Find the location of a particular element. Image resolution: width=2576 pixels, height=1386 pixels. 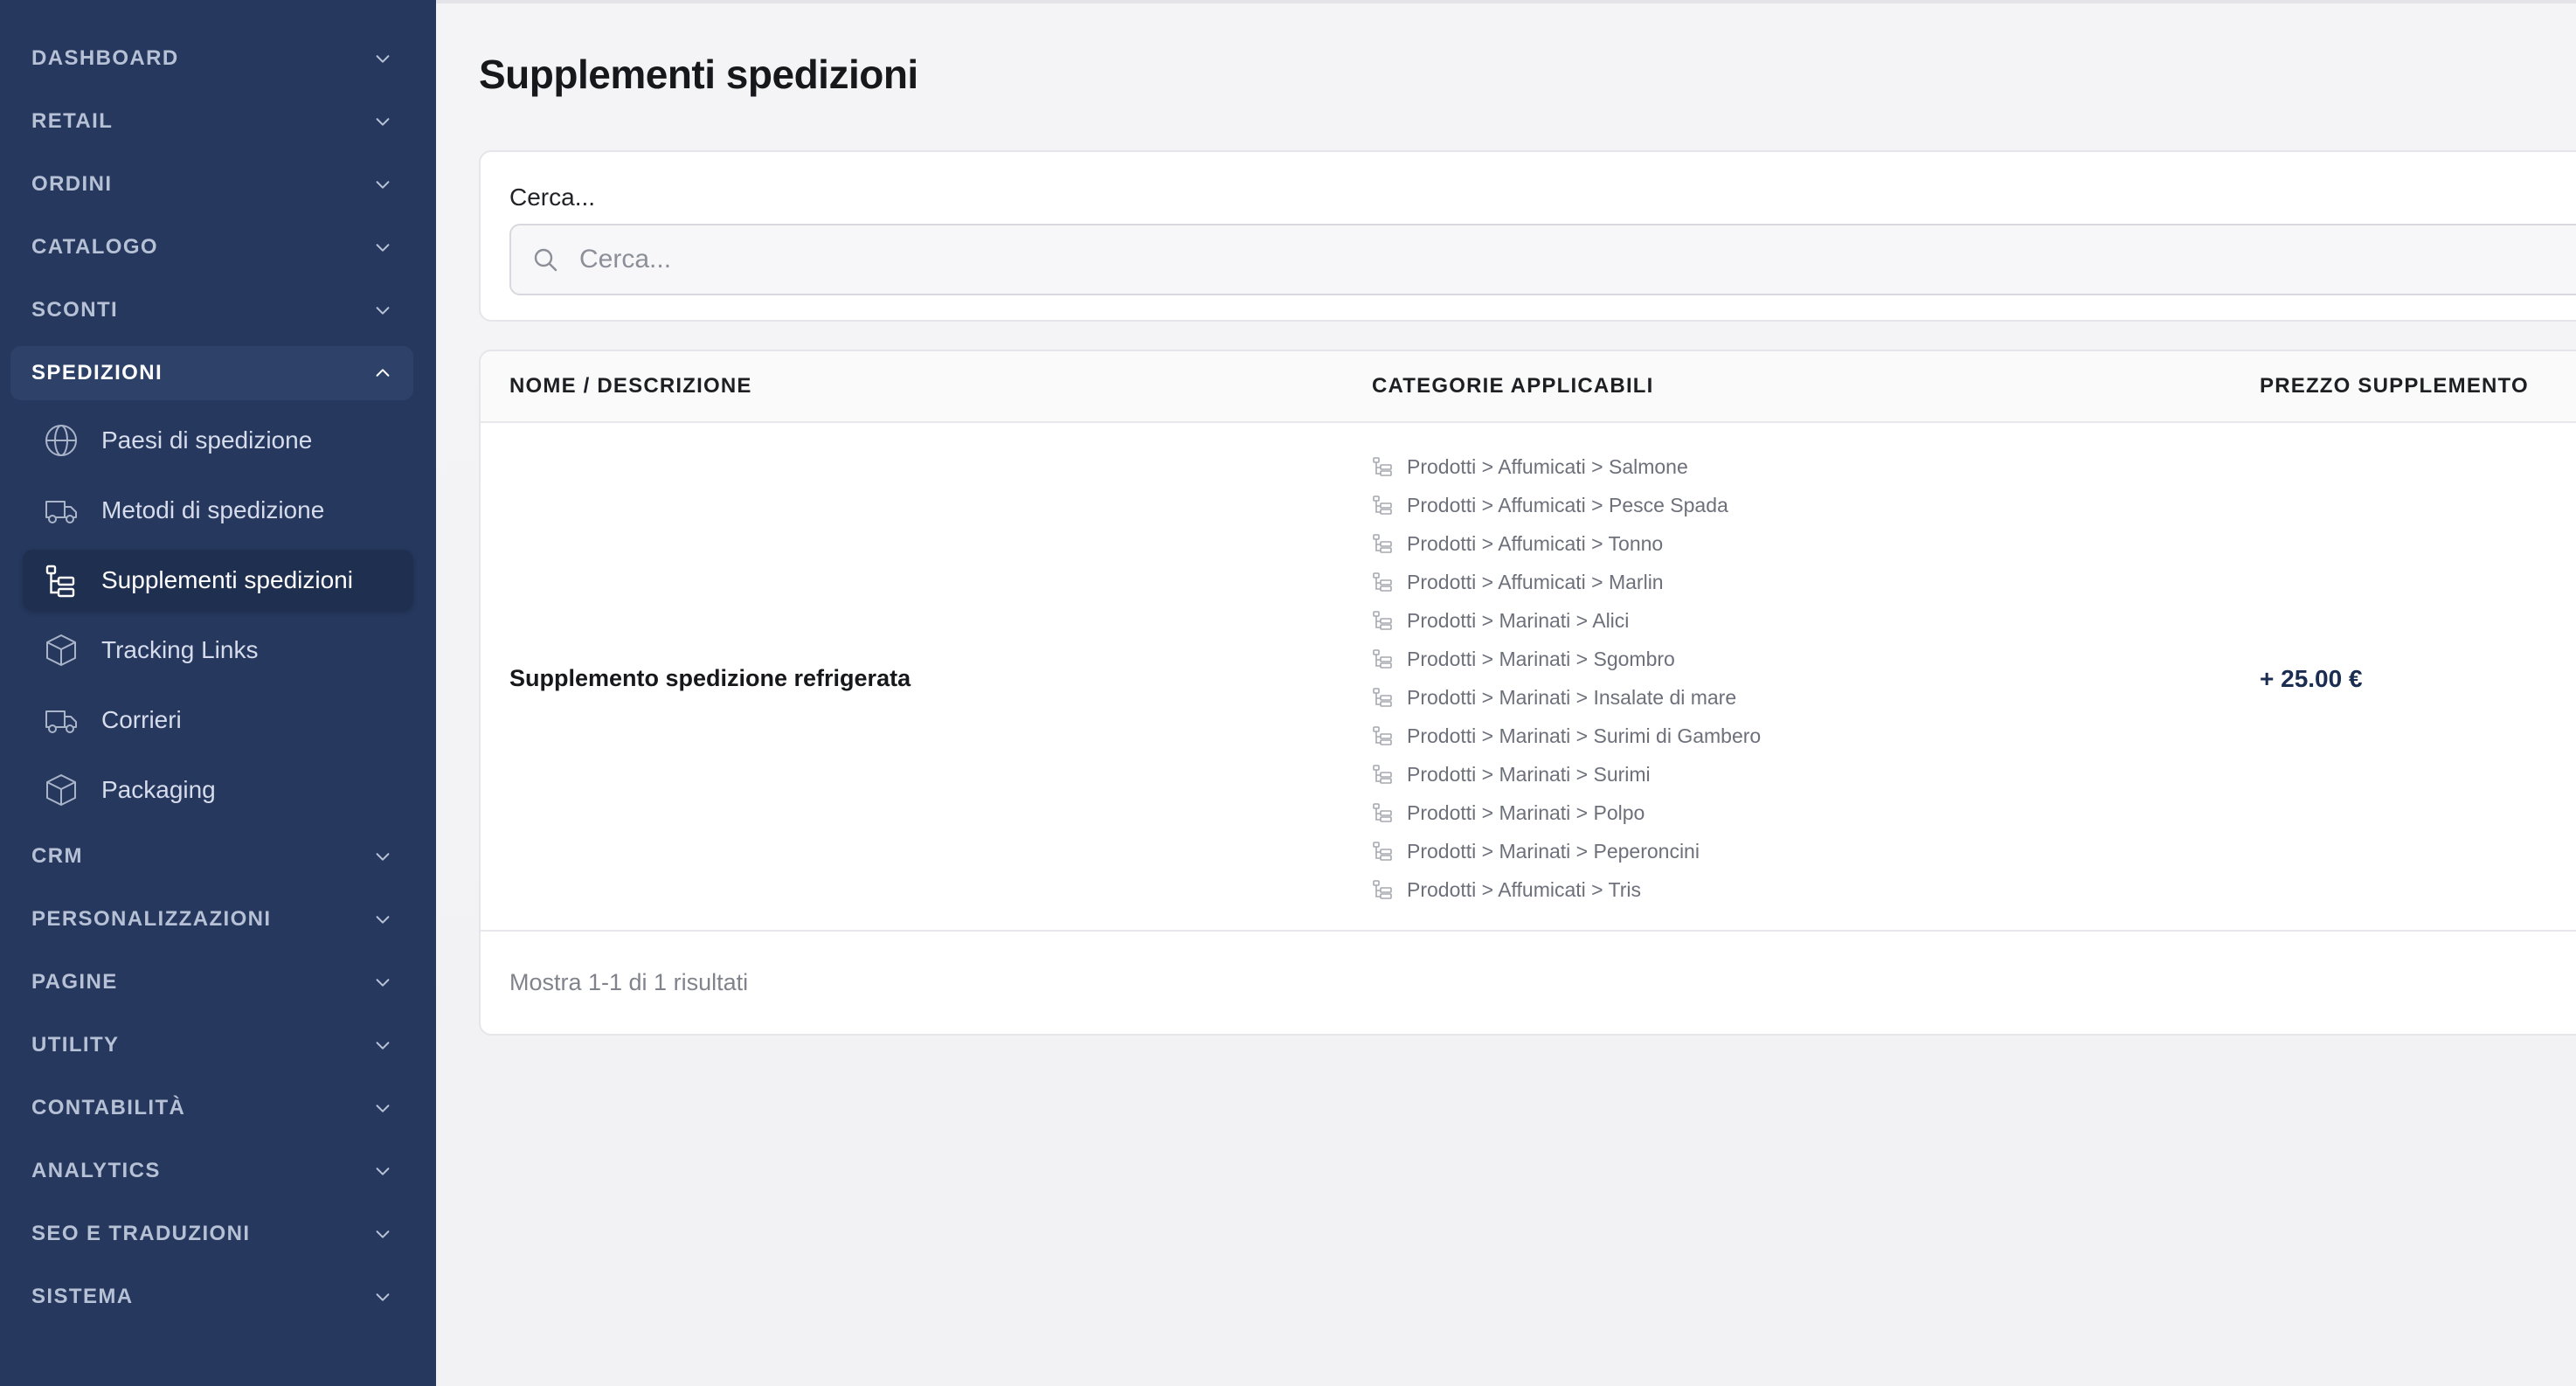

nav-group-ordini: ORDINI is located at coordinates (211, 184).